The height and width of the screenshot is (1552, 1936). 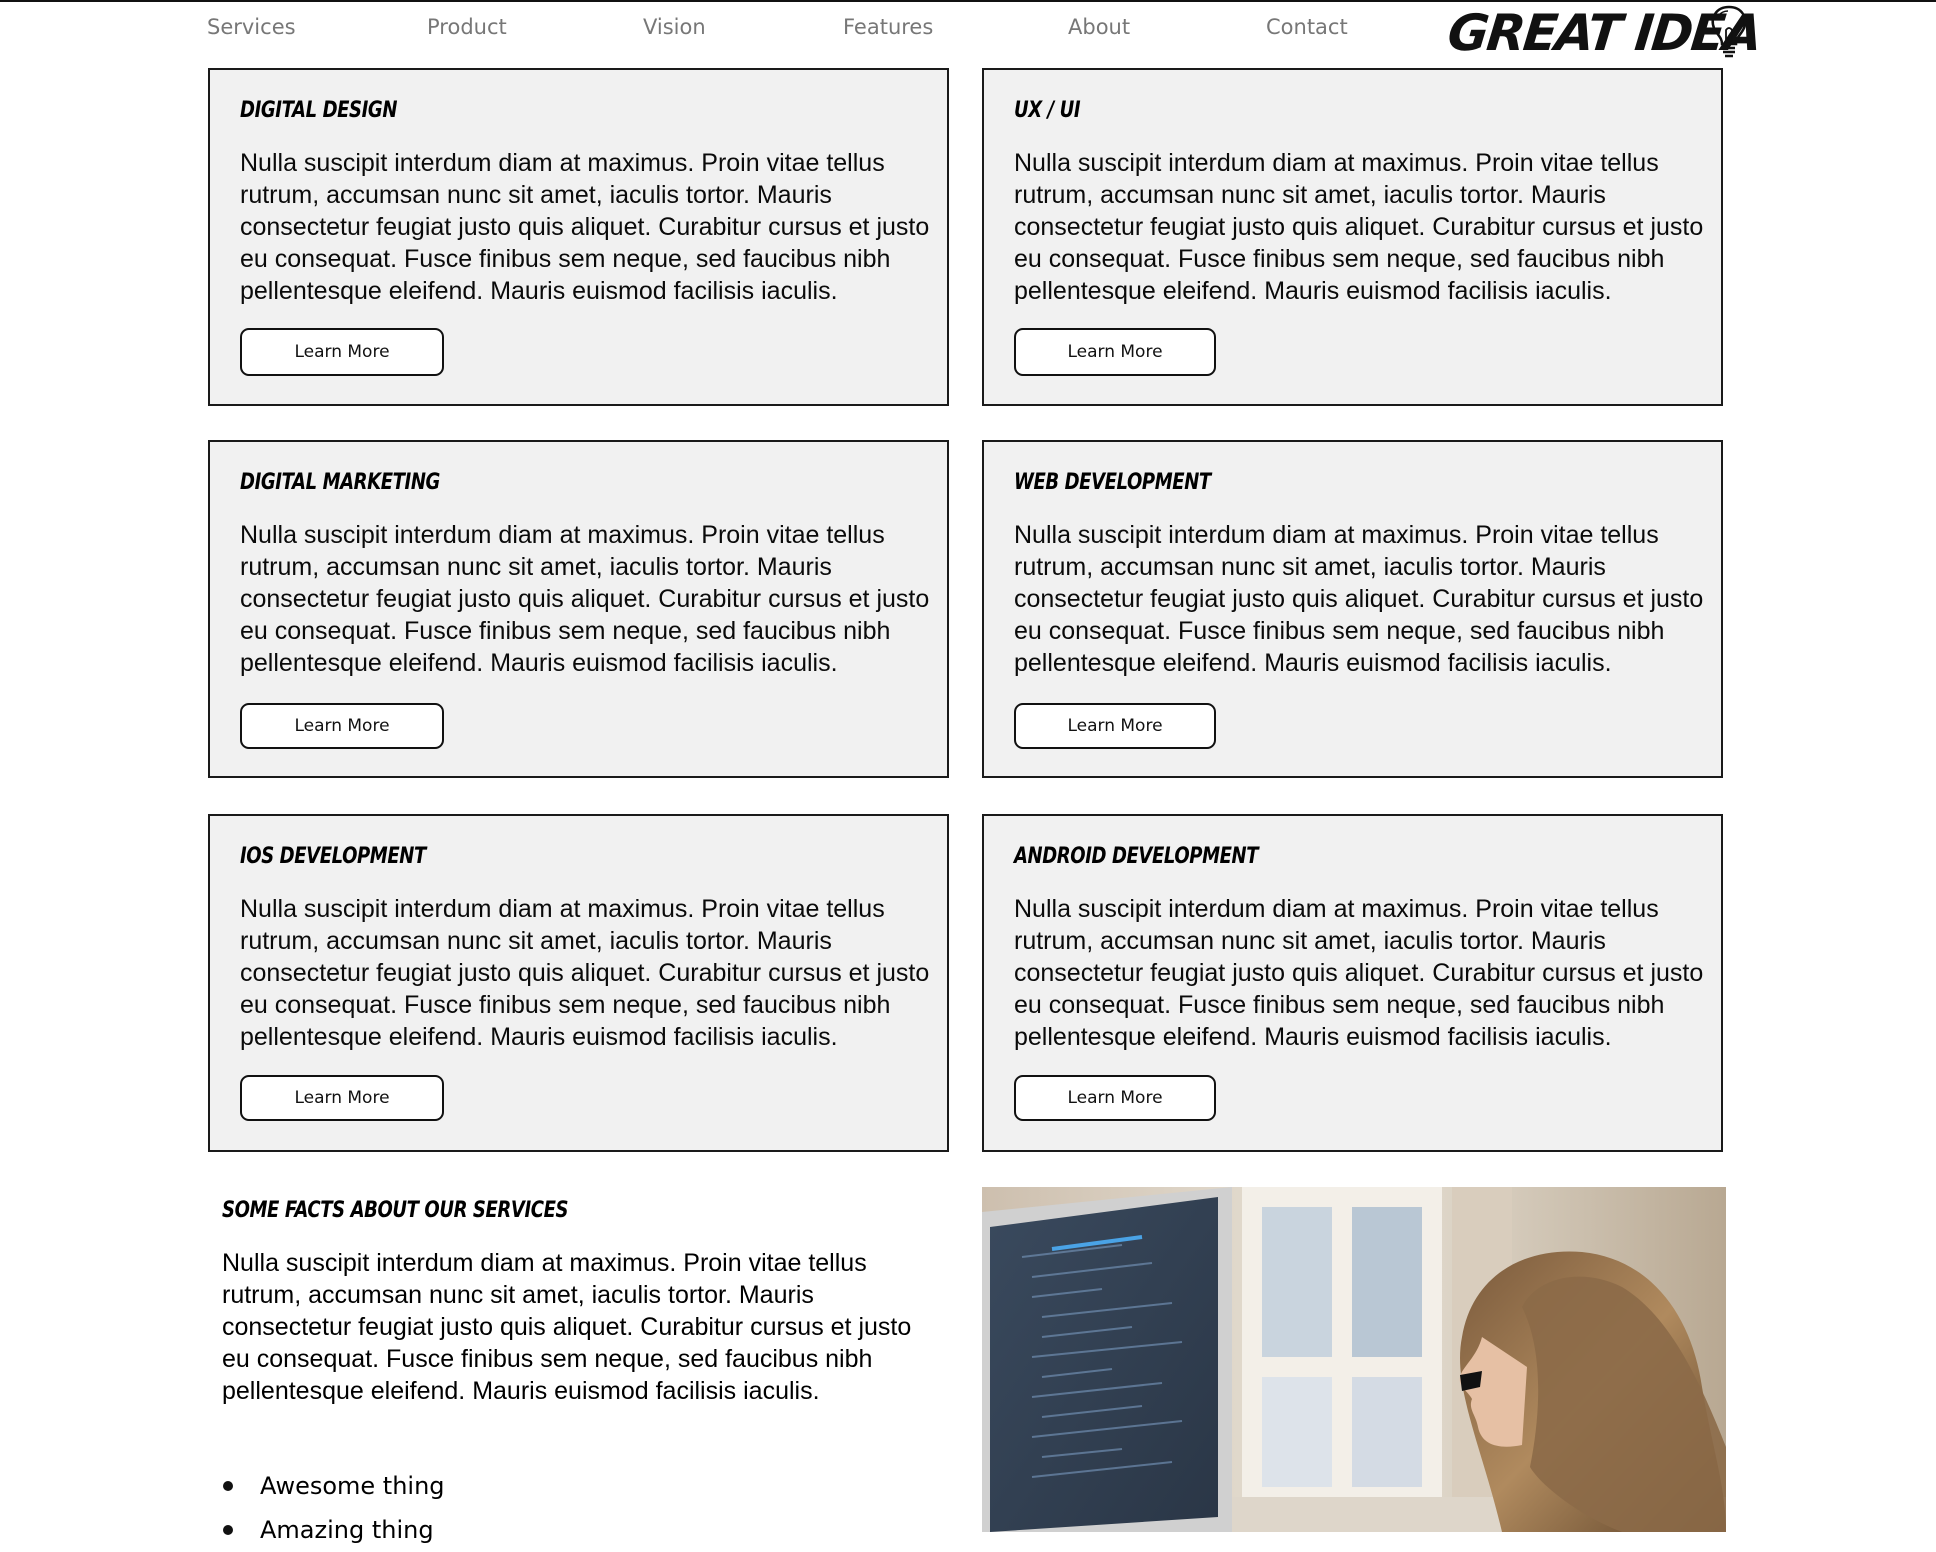 I want to click on nav-product: Product, so click(x=467, y=27).